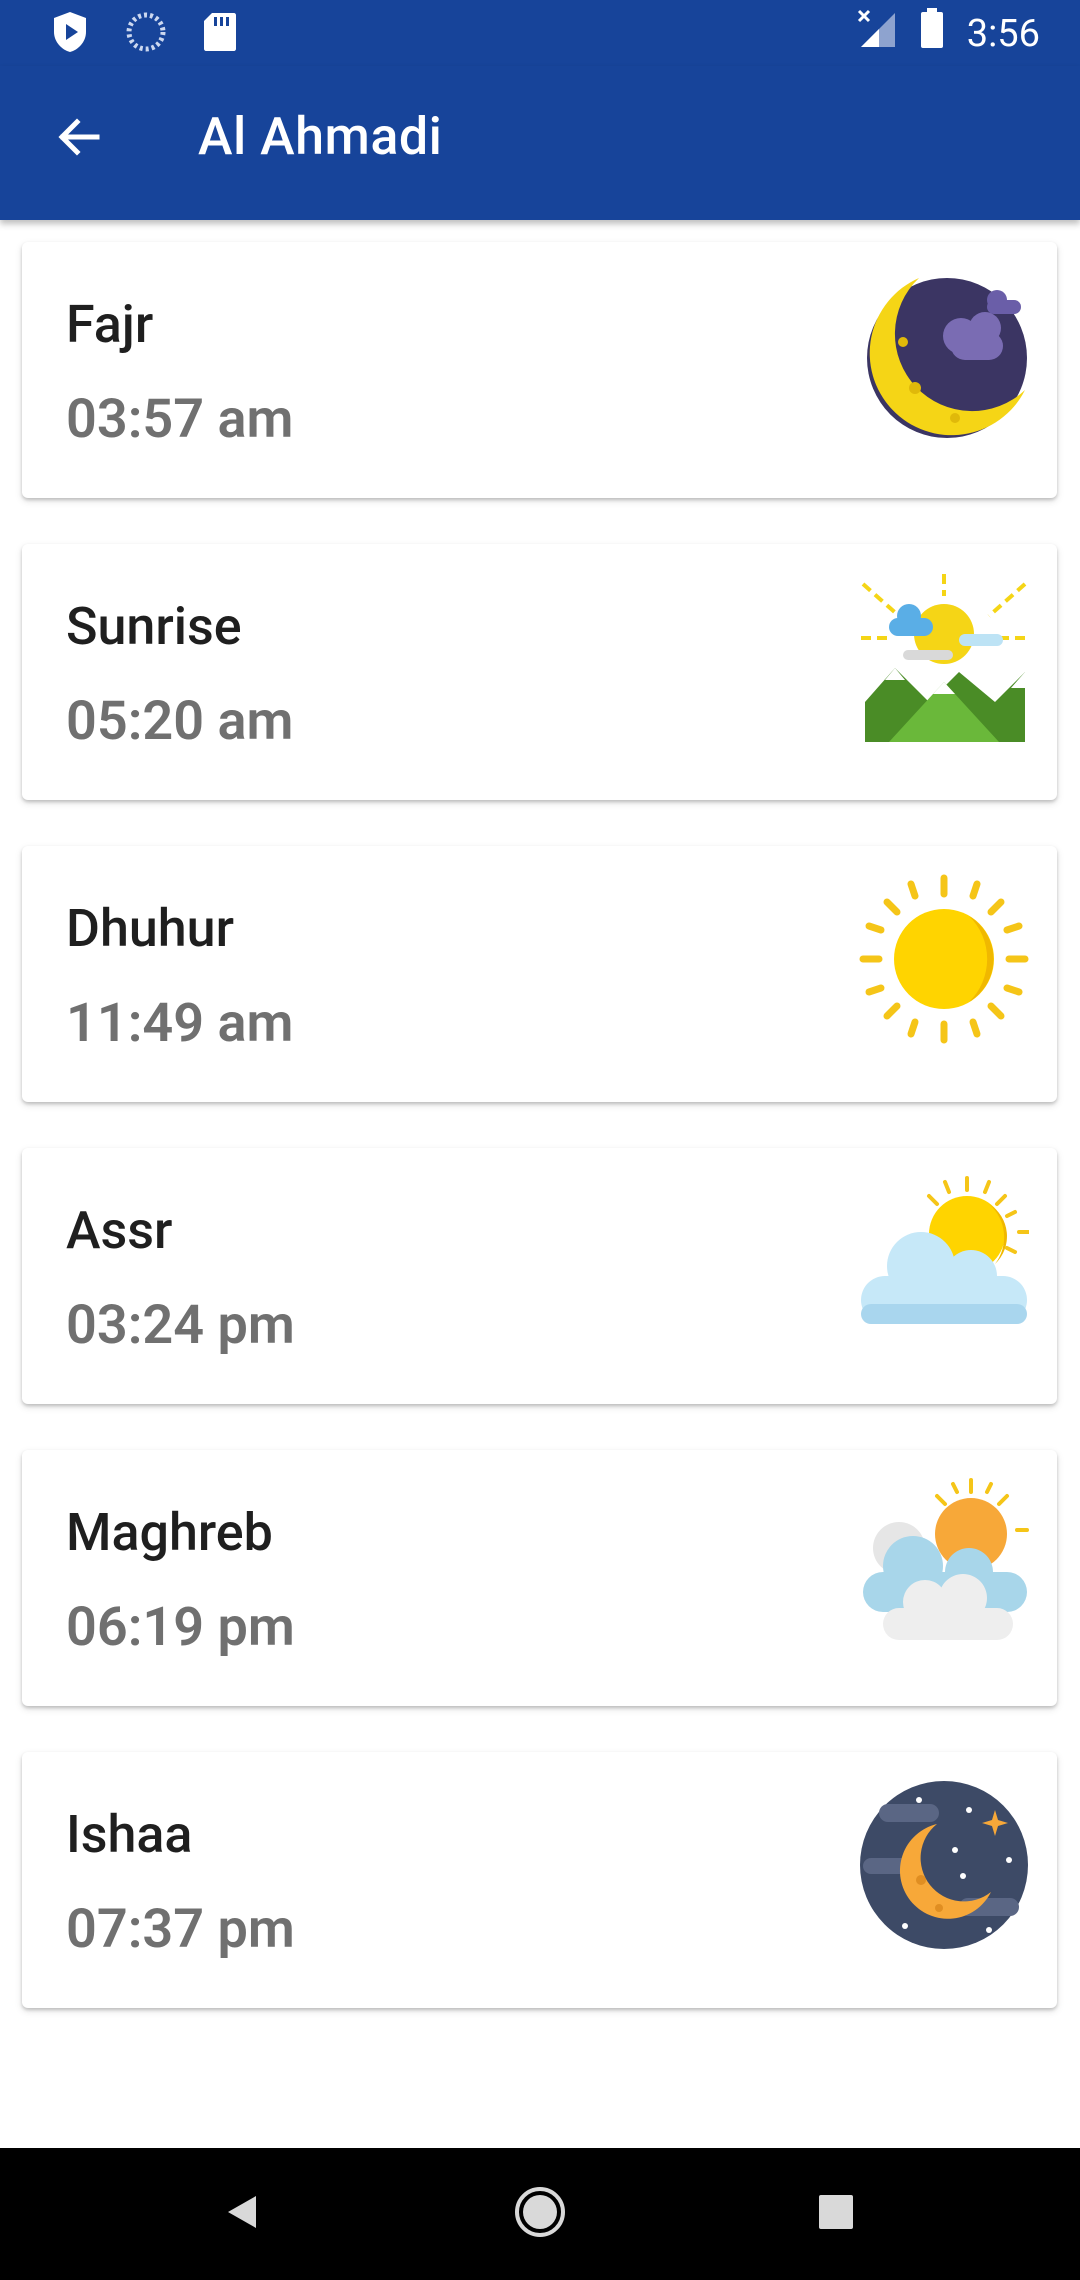 The width and height of the screenshot is (1080, 2280). I want to click on status-left-icons, so click(144, 34).